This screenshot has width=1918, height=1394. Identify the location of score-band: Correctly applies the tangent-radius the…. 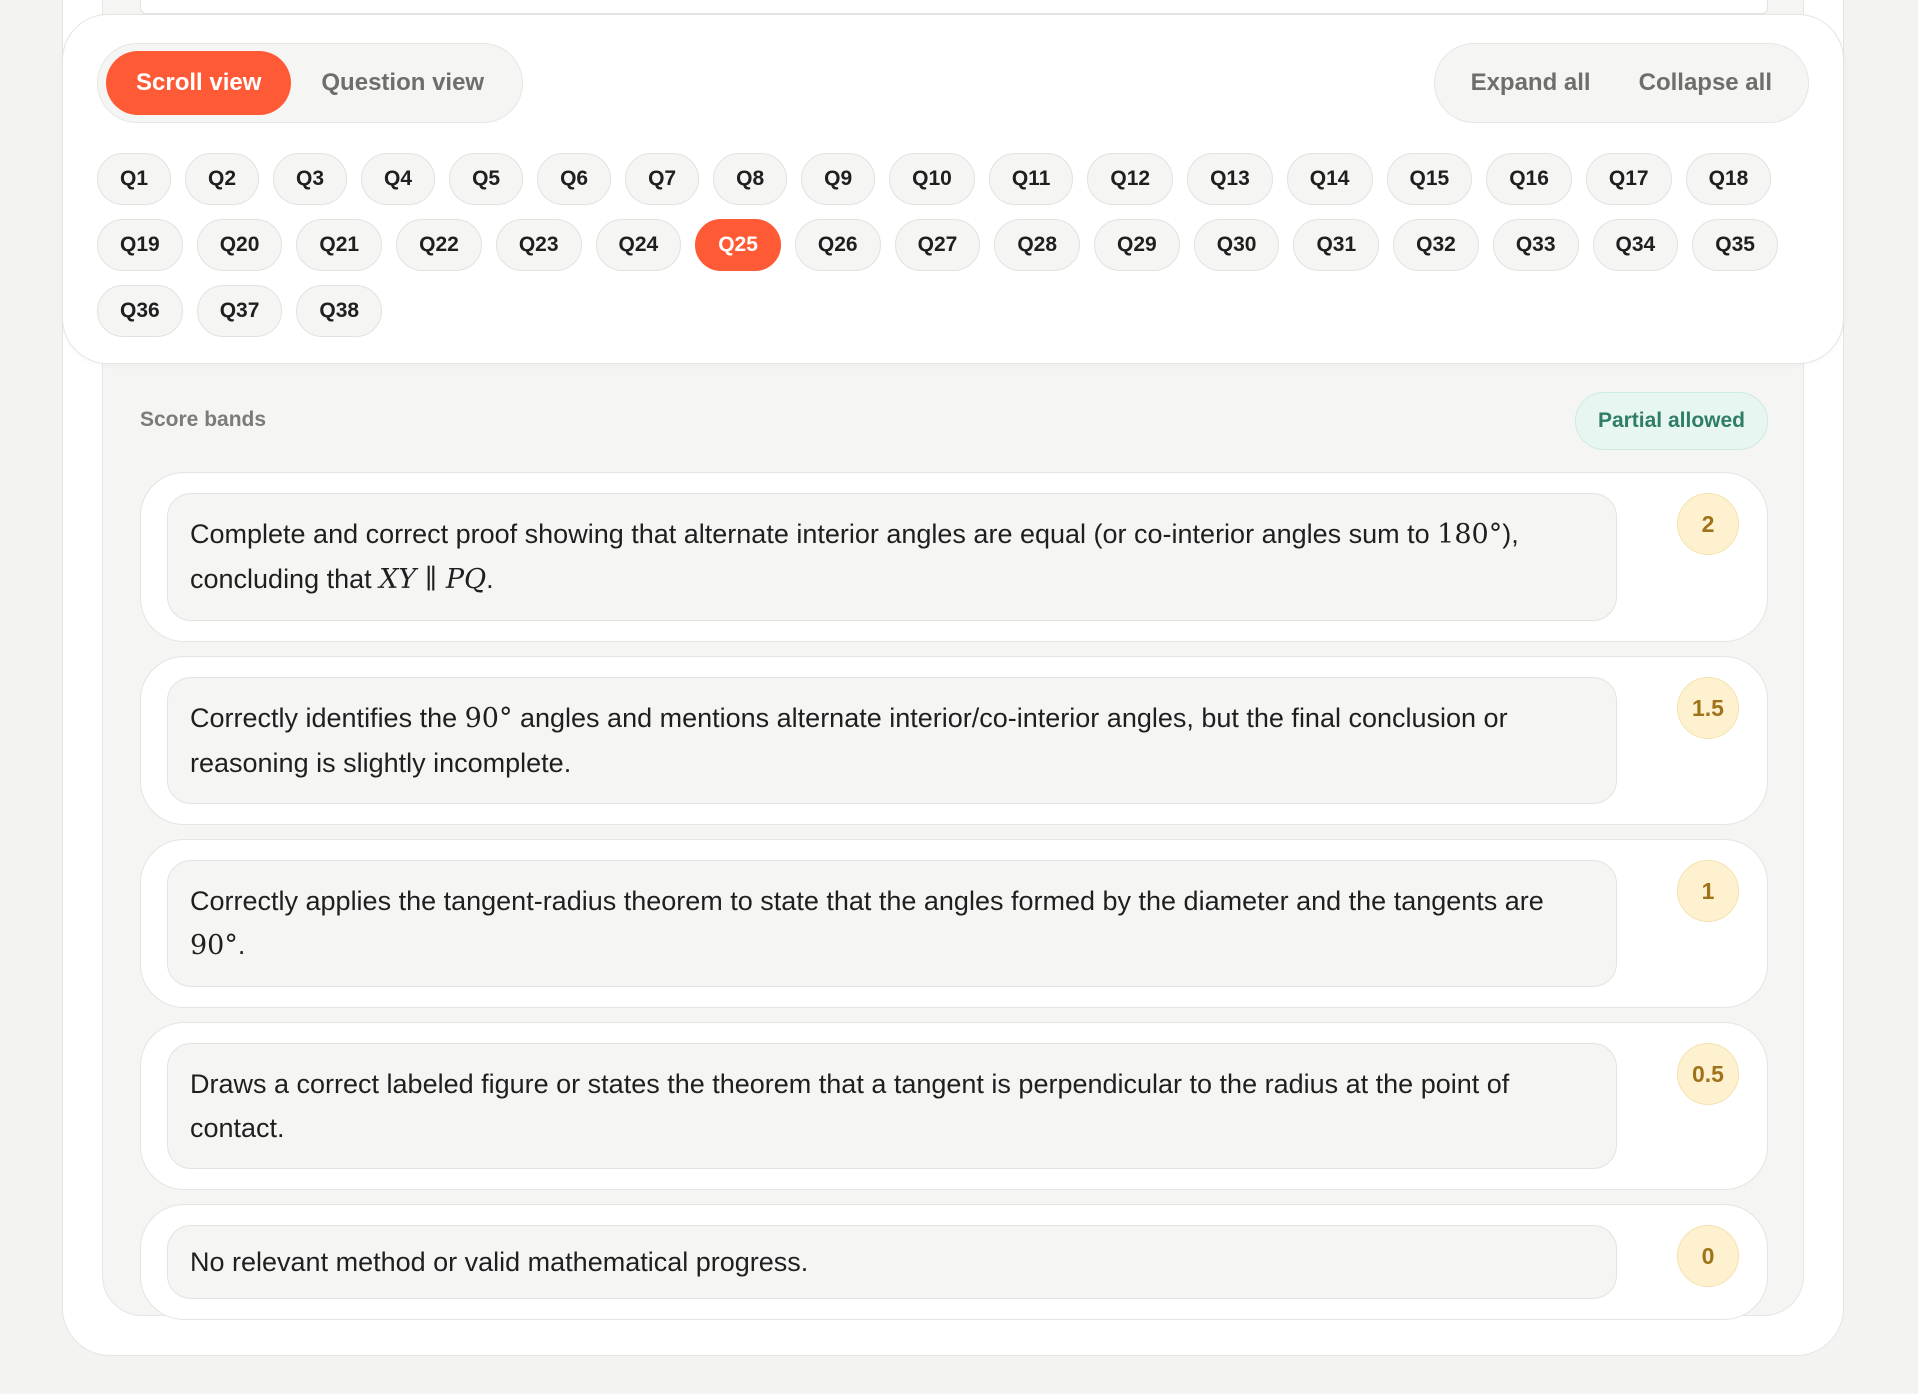
(954, 923).